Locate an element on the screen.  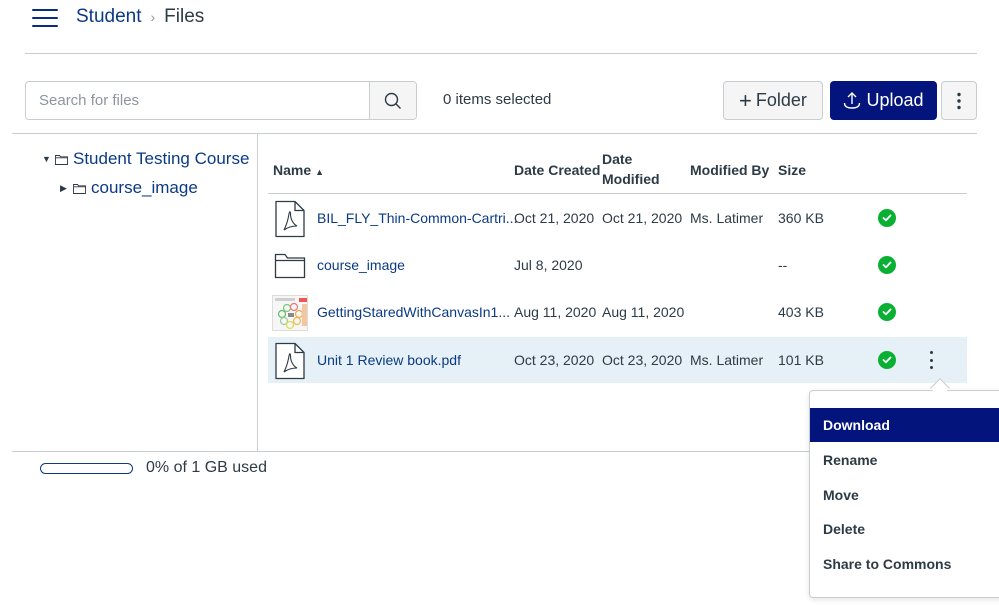
search-input is located at coordinates (197, 100).